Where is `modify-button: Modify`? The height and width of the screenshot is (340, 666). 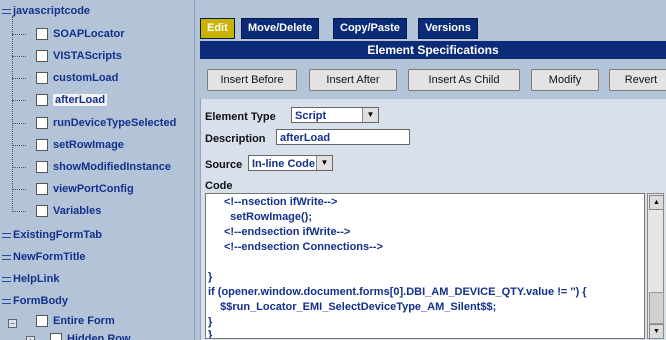
modify-button: Modify is located at coordinates (565, 80).